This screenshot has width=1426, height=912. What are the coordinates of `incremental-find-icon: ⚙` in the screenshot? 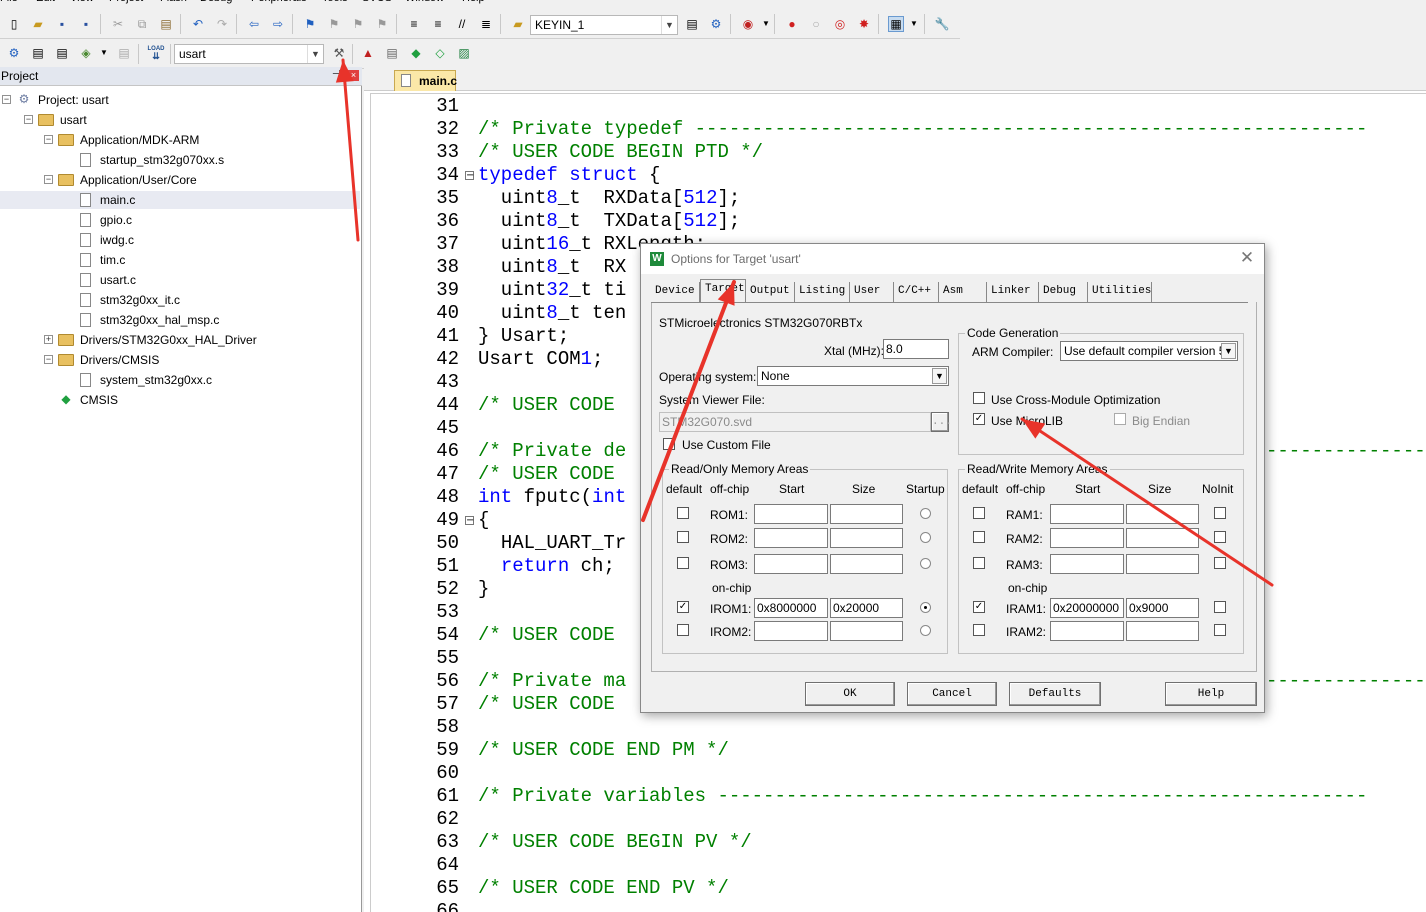 It's located at (716, 24).